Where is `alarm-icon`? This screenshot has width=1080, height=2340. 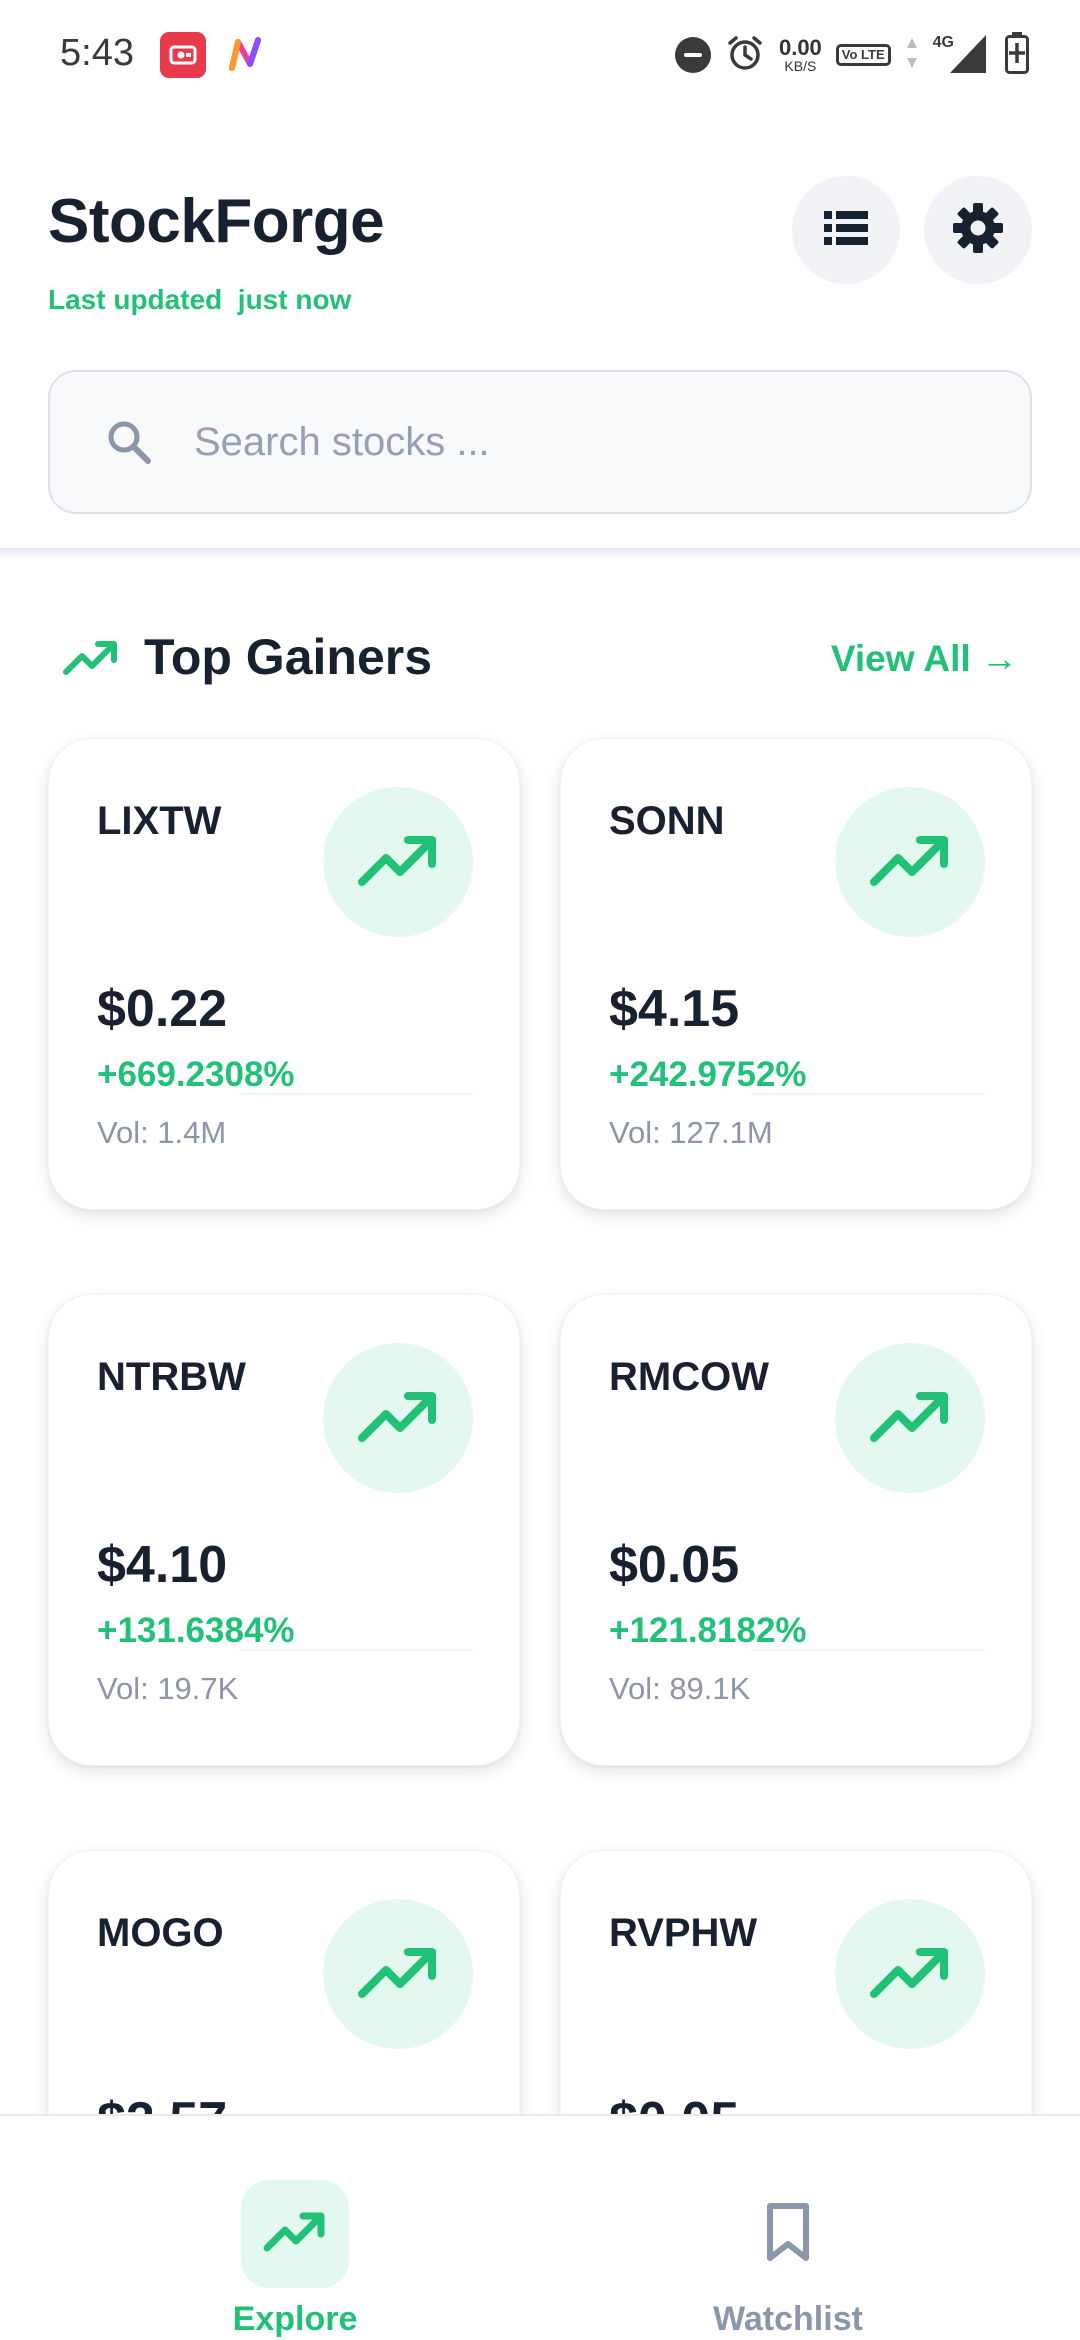
alarm-icon is located at coordinates (745, 55).